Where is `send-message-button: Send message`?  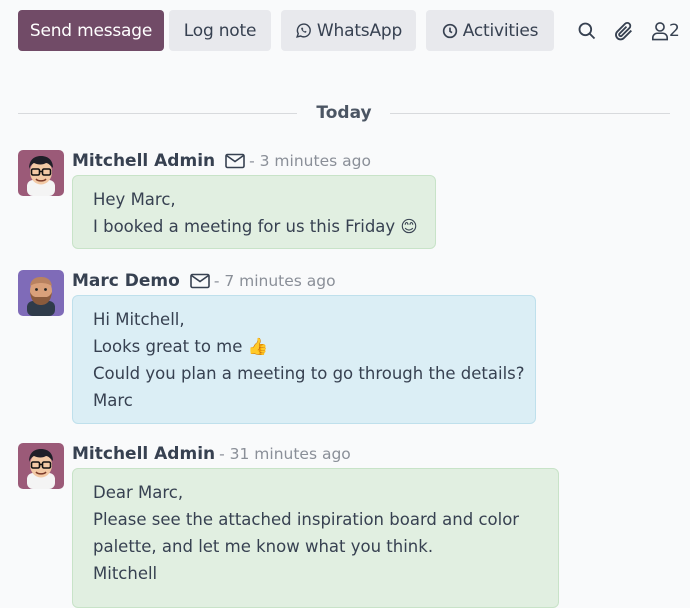 send-message-button: Send message is located at coordinates (91, 30).